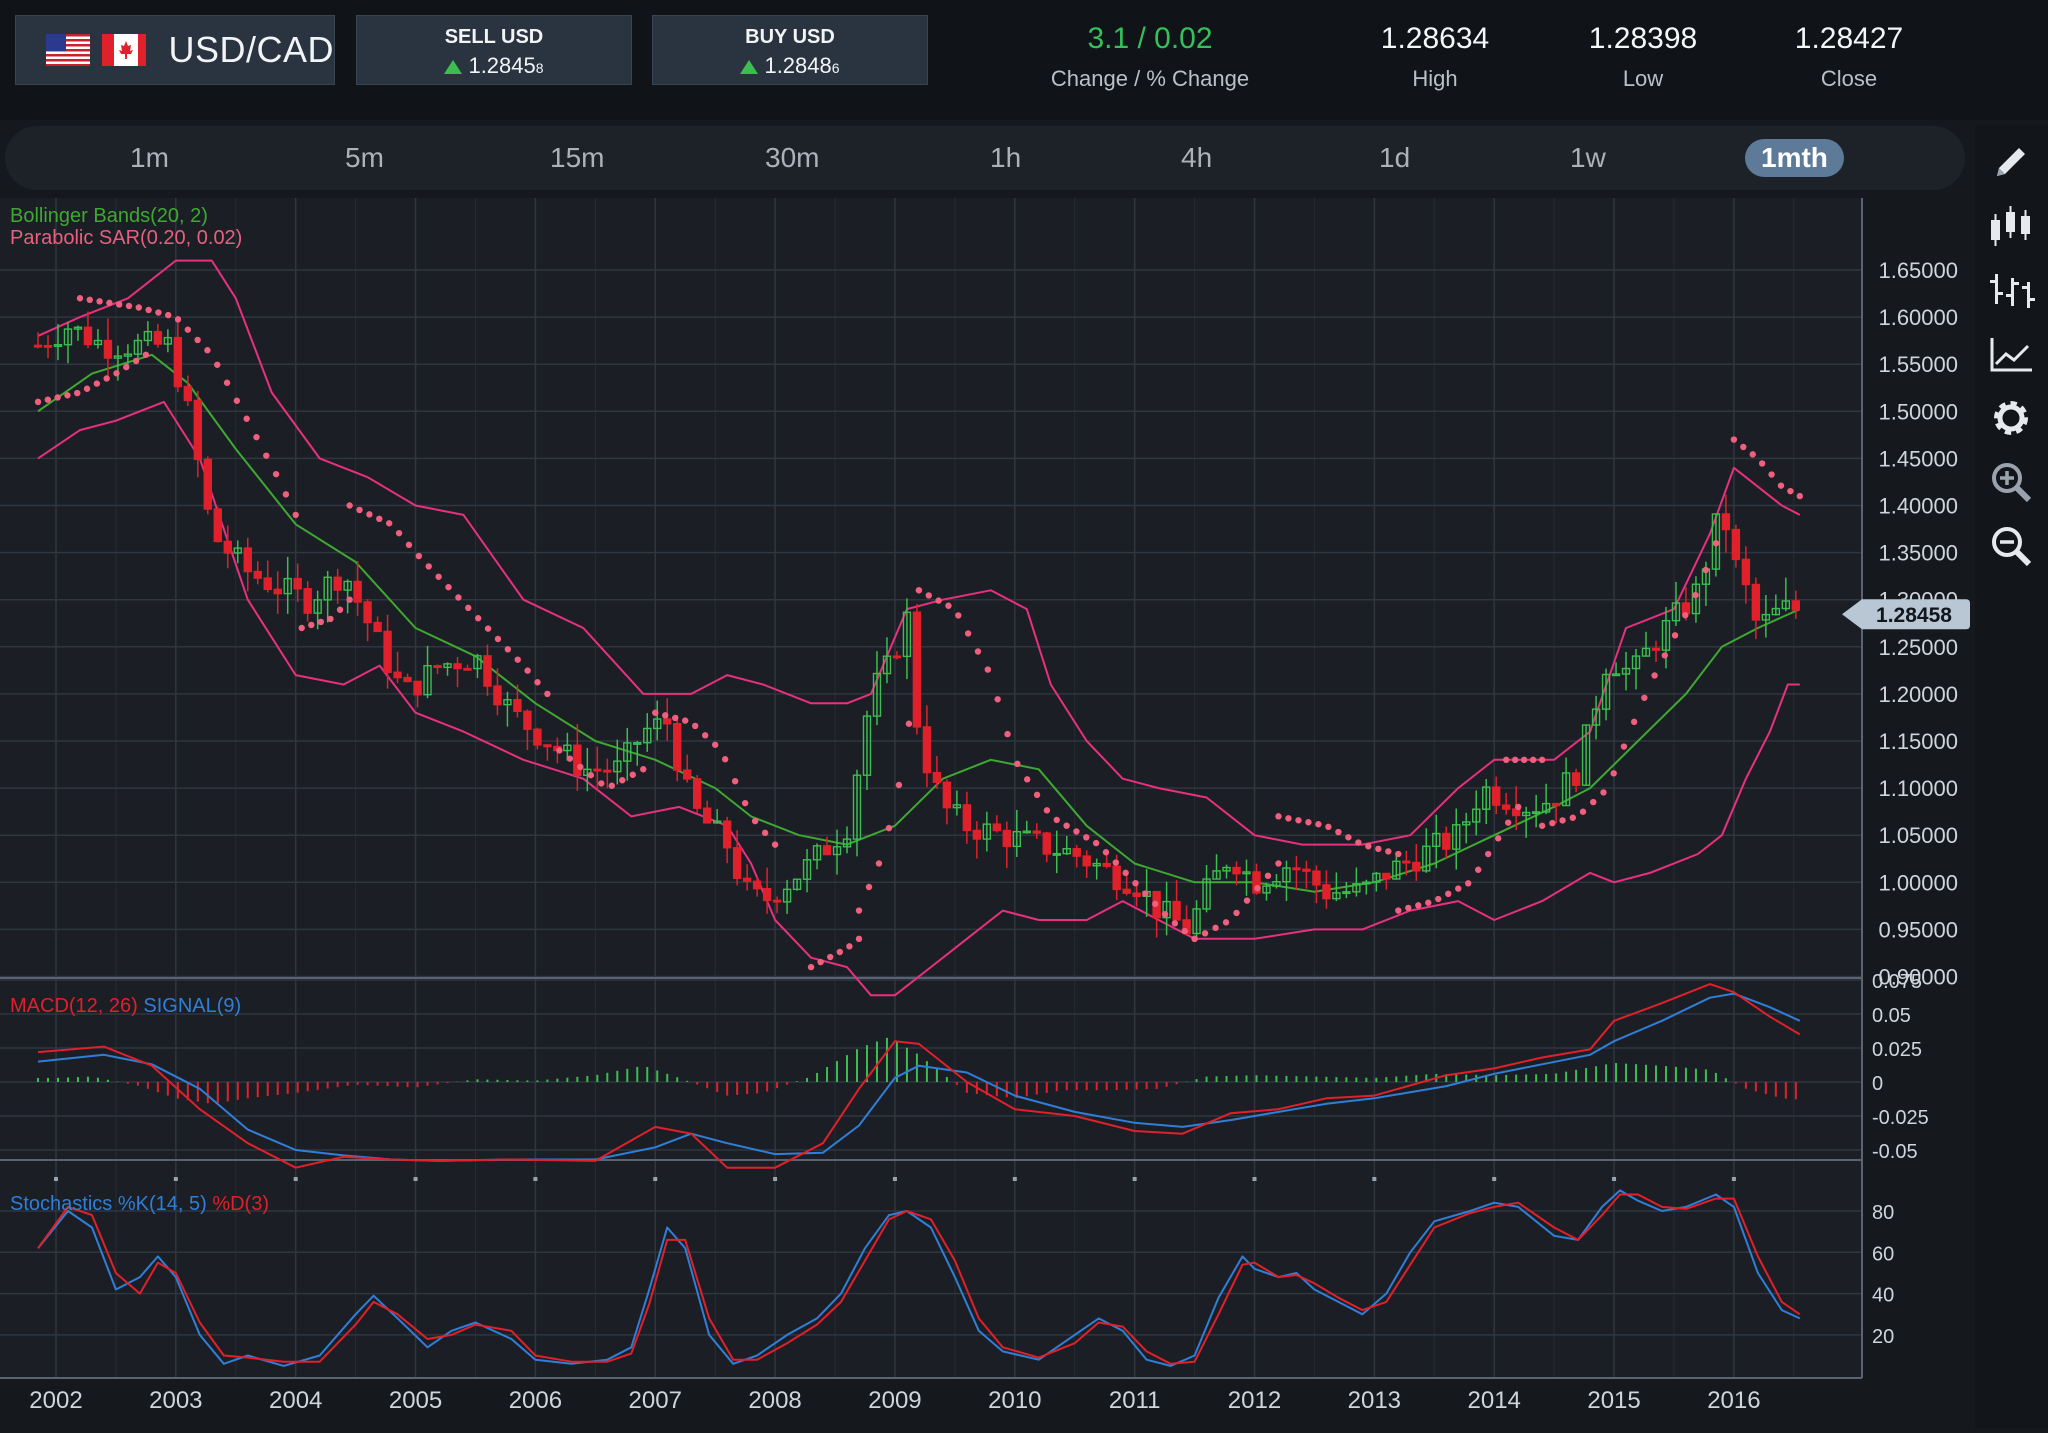  What do you see at coordinates (1588, 158) in the screenshot?
I see `timeframe-1w: 1w` at bounding box center [1588, 158].